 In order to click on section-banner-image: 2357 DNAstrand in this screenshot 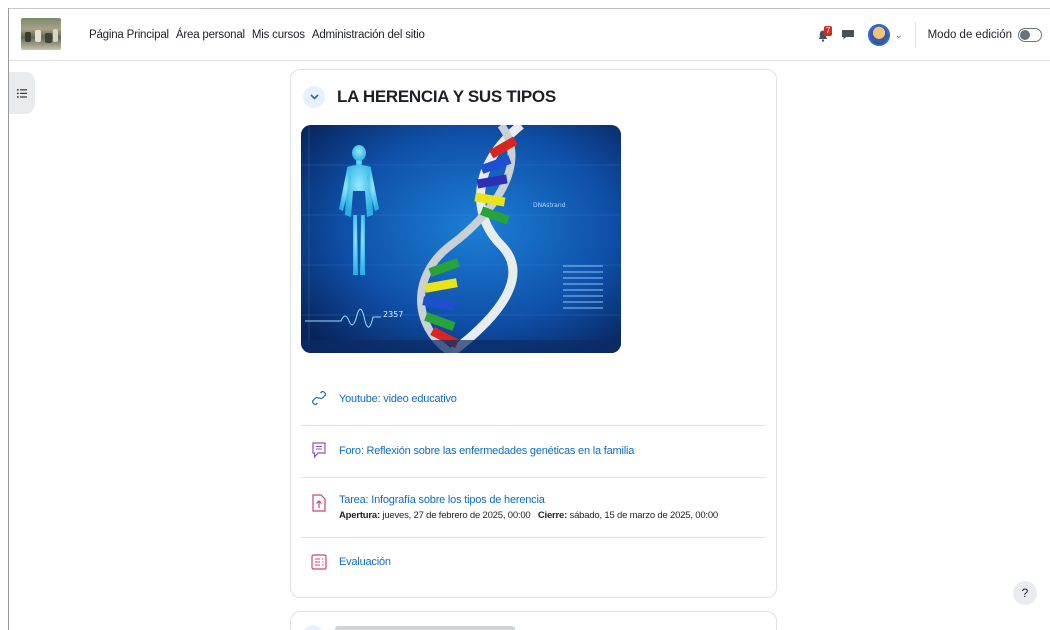, I will do `click(461, 239)`.